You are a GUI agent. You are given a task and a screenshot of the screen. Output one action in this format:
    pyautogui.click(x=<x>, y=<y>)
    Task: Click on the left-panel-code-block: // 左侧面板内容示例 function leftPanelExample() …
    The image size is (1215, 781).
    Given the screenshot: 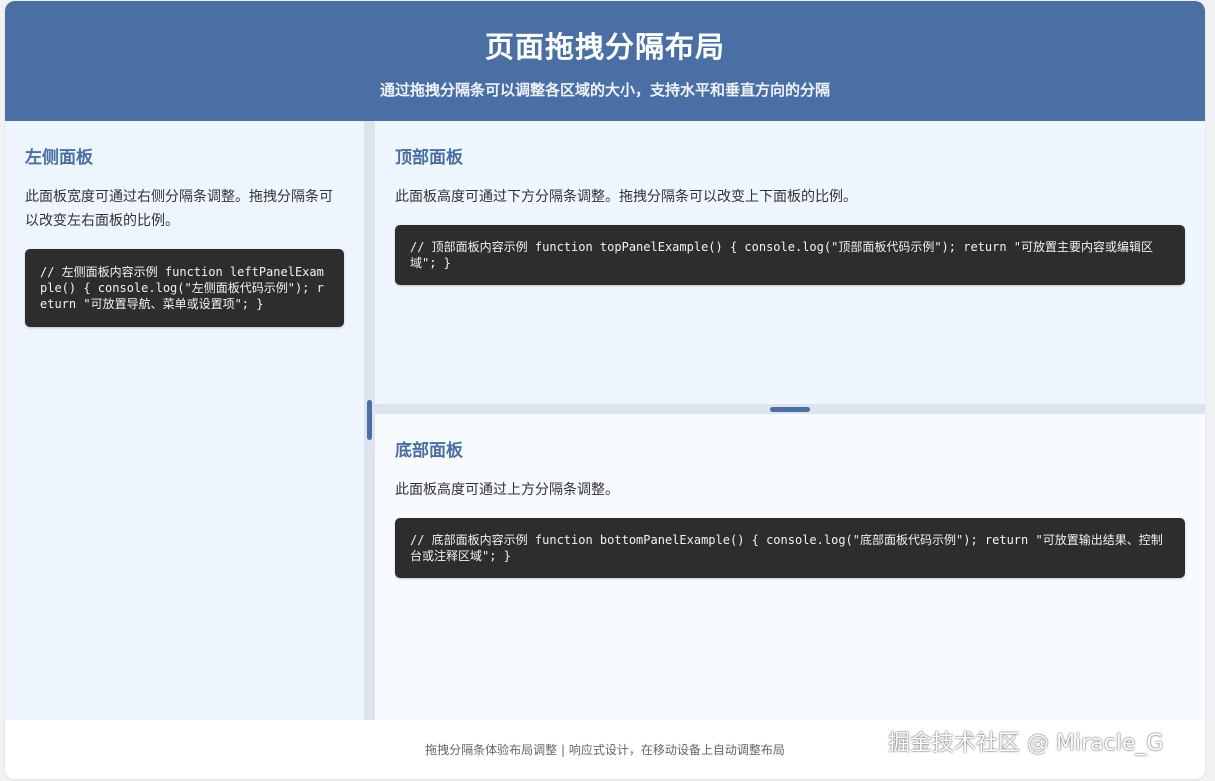 What is the action you would take?
    pyautogui.click(x=184, y=288)
    